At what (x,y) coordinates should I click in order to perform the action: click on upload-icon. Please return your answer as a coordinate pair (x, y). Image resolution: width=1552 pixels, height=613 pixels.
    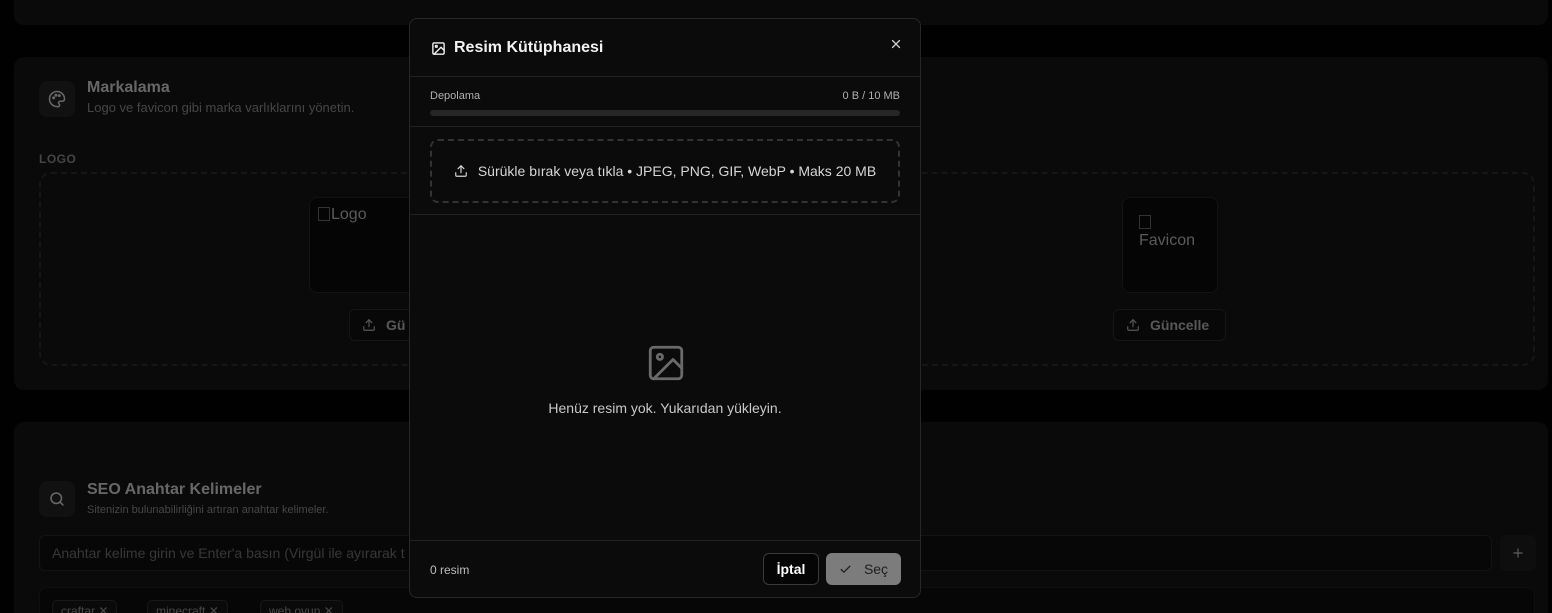
    Looking at the image, I should click on (461, 171).